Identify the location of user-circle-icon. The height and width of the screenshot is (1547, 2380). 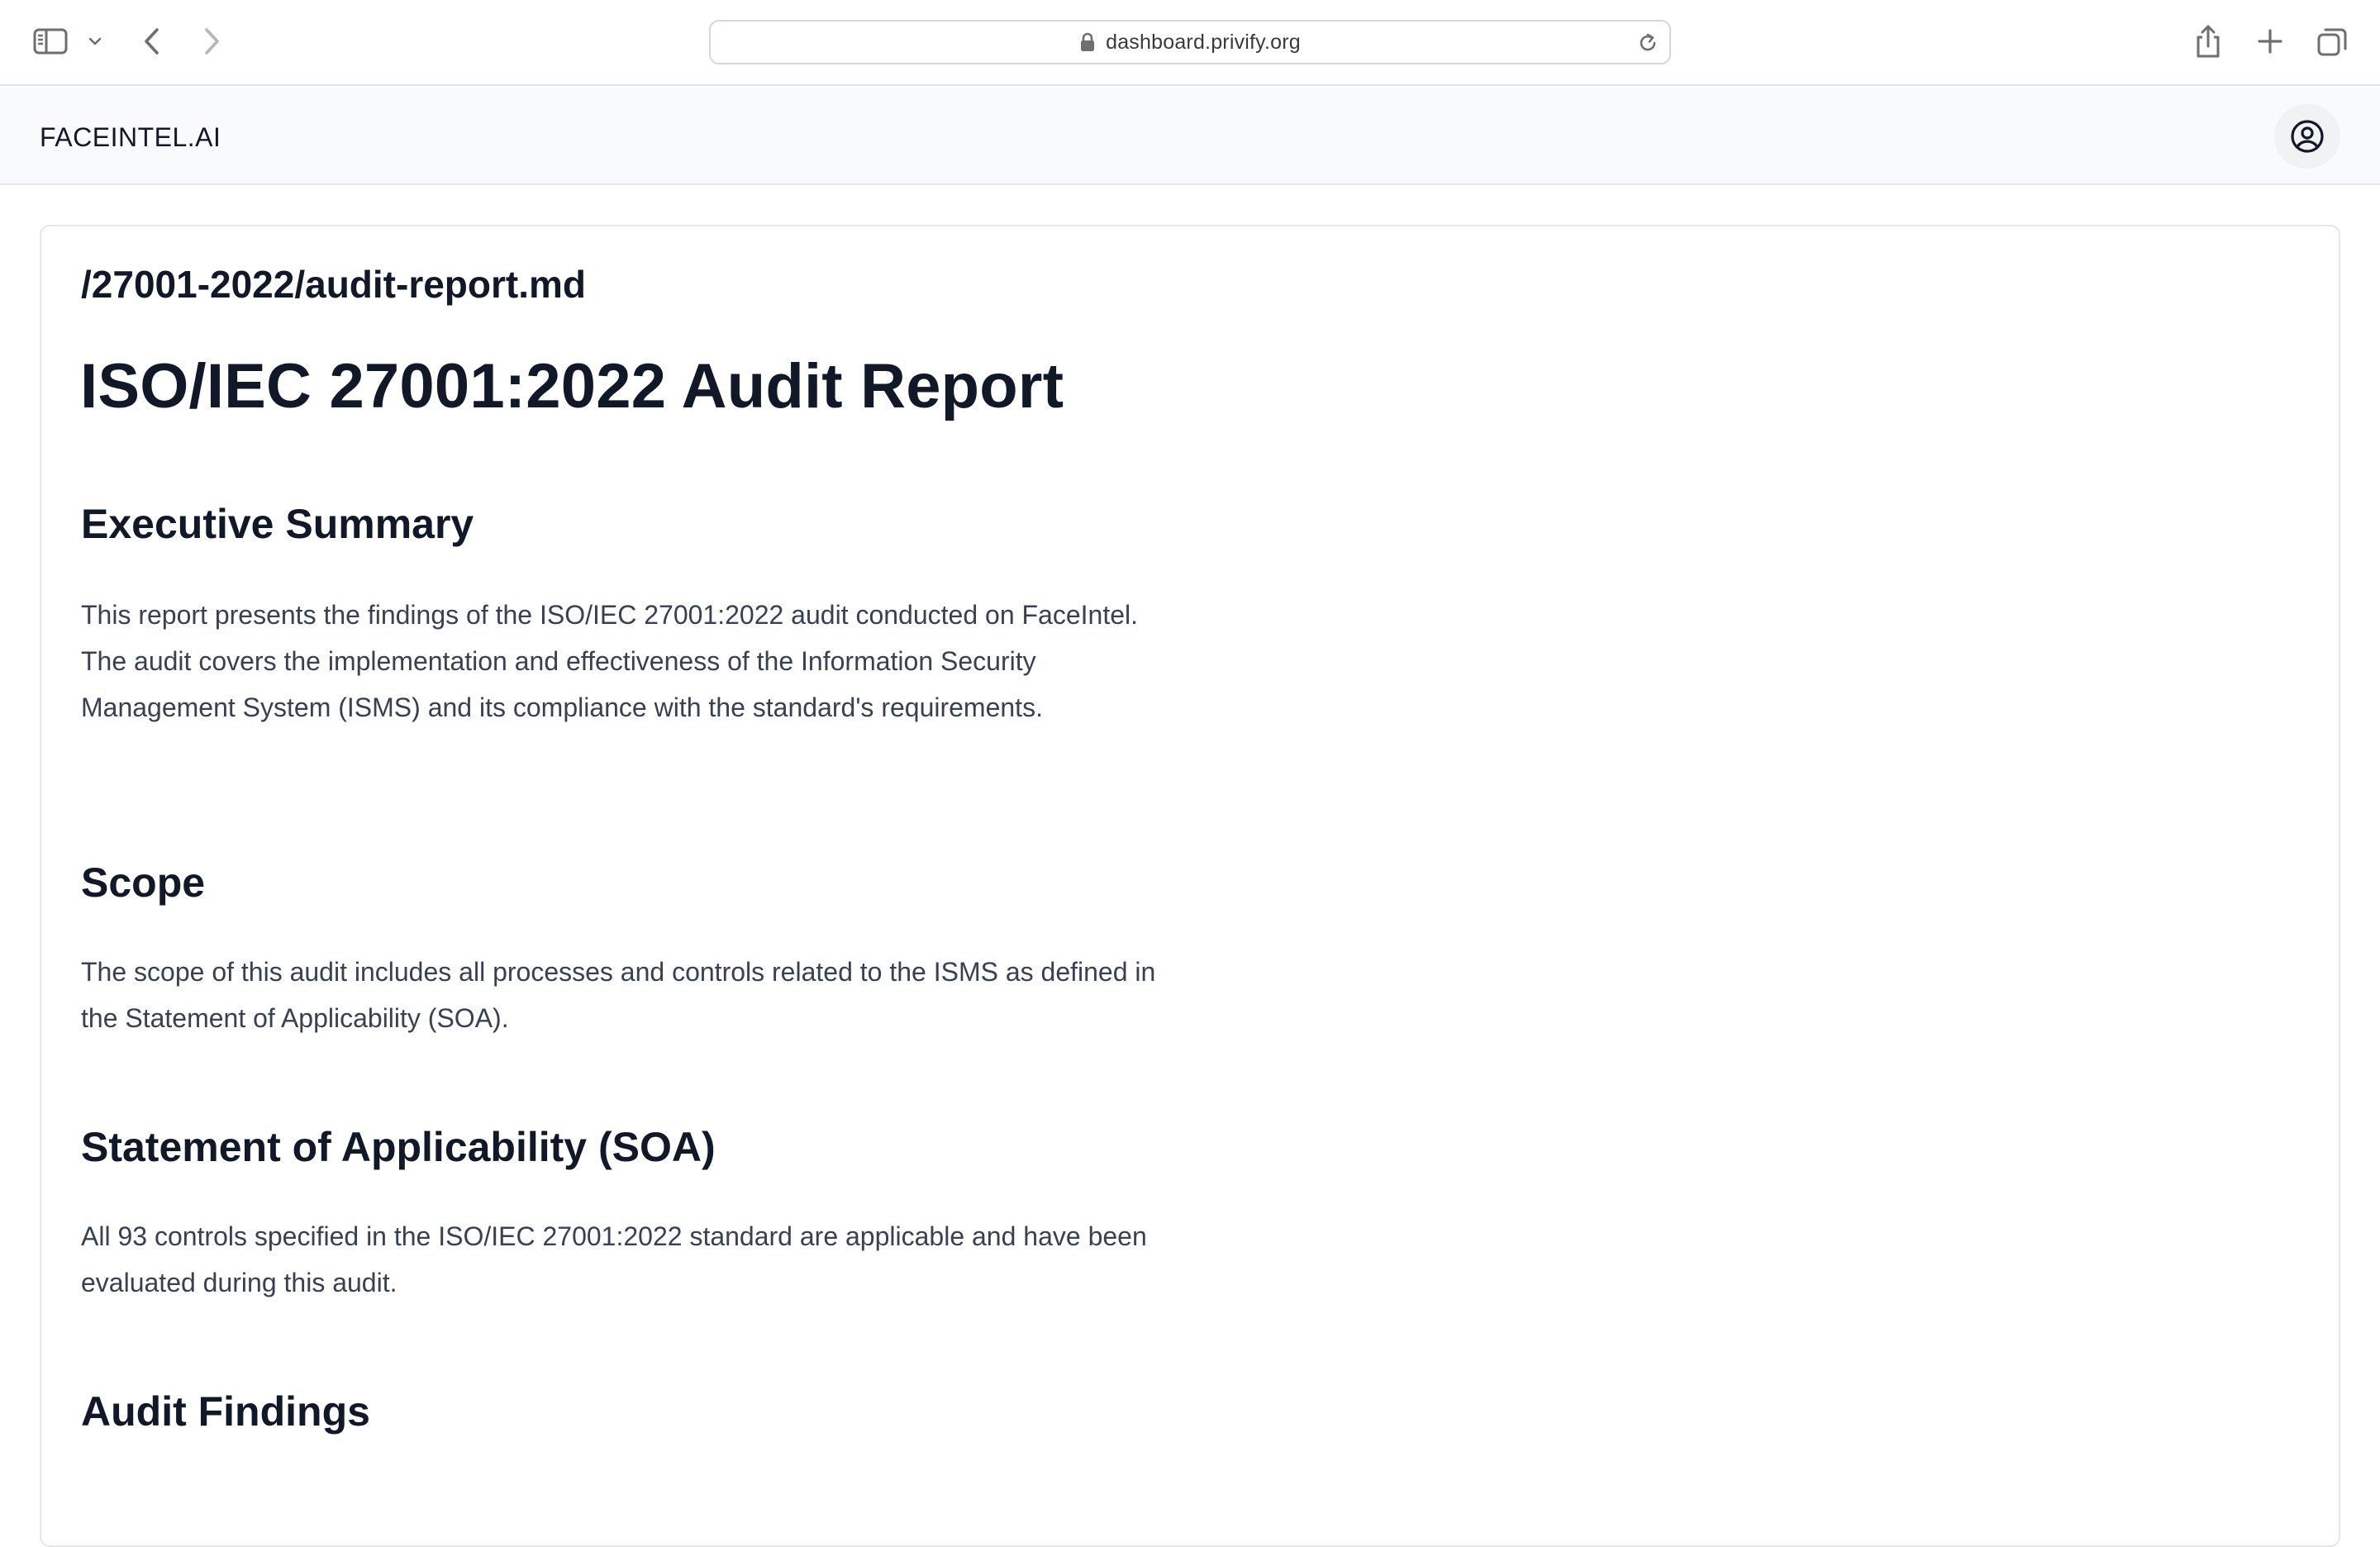
(2307, 136).